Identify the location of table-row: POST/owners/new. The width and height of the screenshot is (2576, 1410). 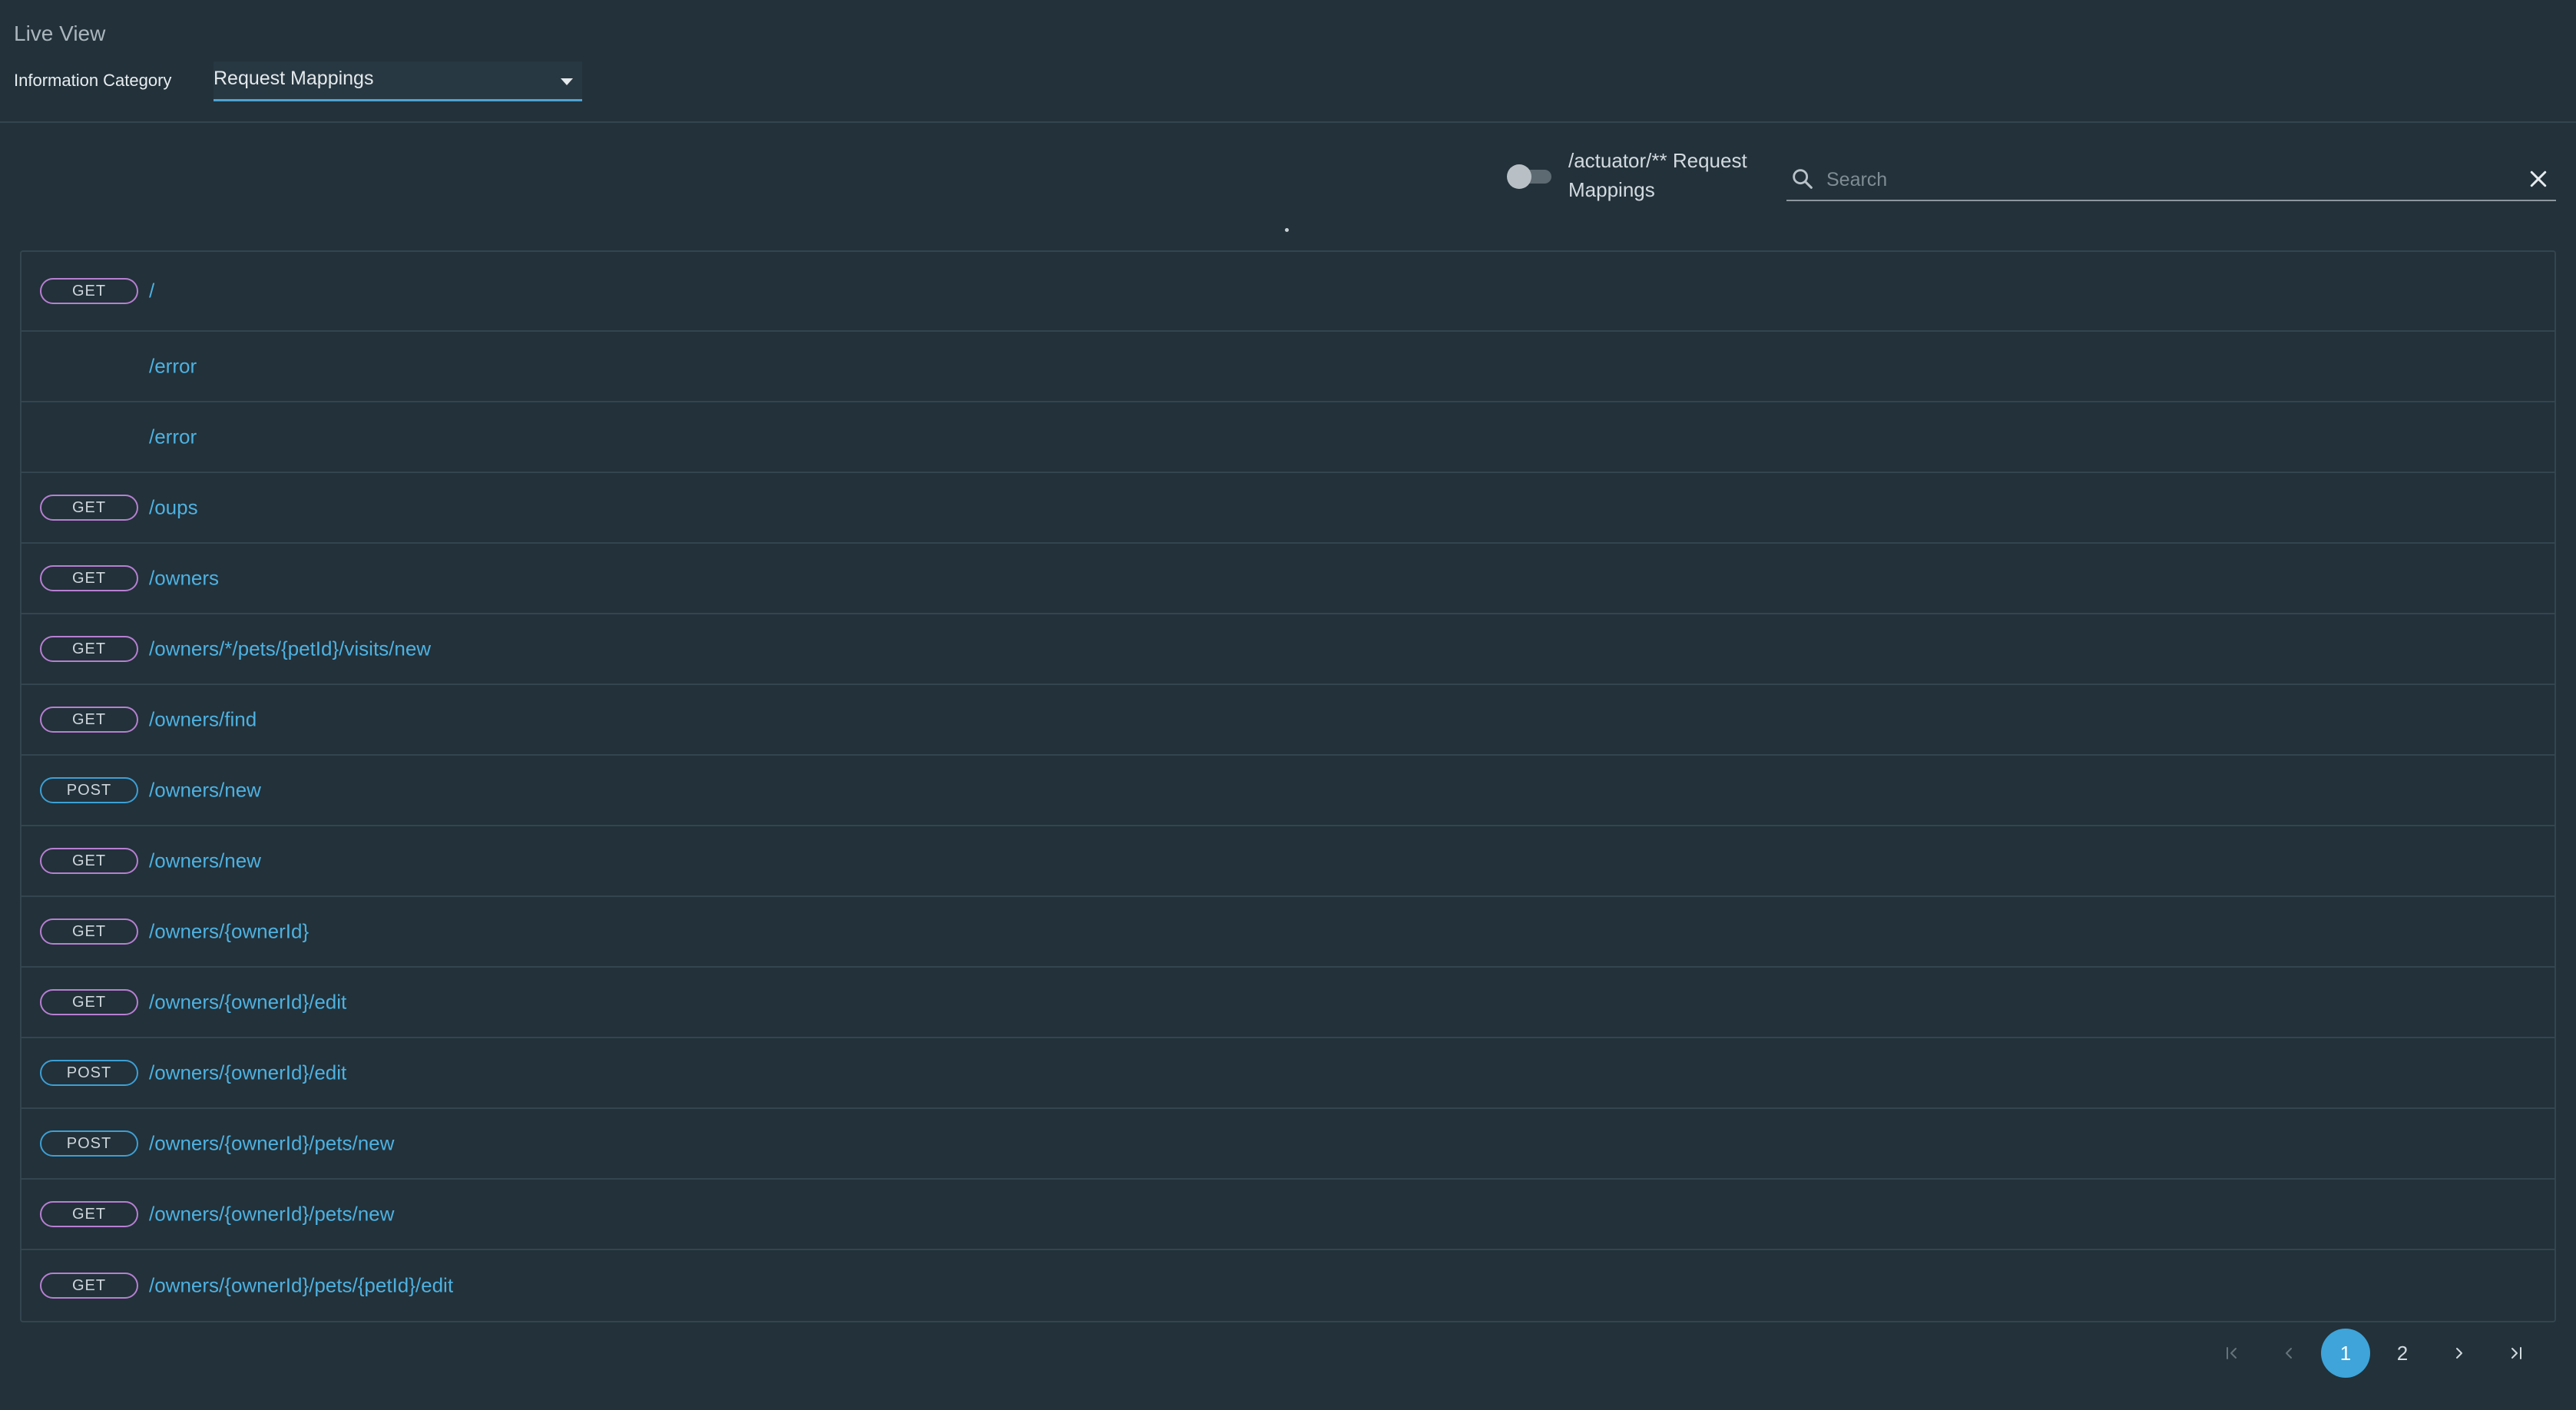
(1288, 791).